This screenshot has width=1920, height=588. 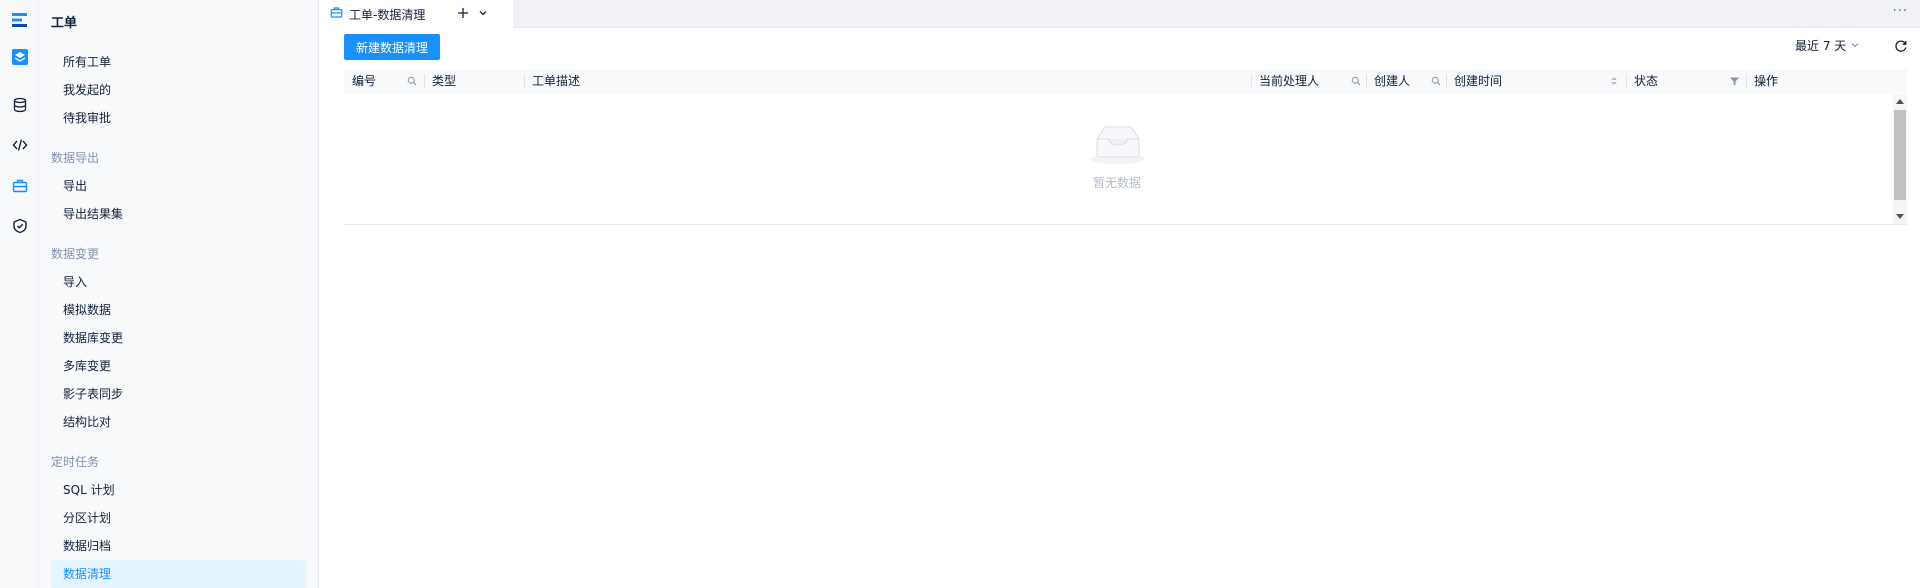 I want to click on logo-icon, so click(x=20, y=20).